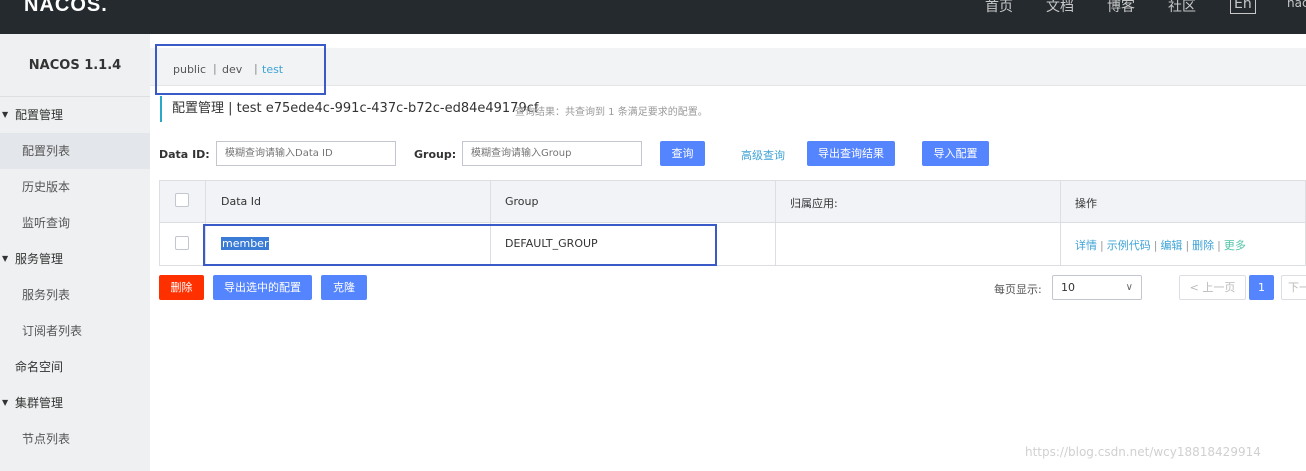  Describe the element at coordinates (1261, 287) in the screenshot. I see `page-number-current: 1` at that location.